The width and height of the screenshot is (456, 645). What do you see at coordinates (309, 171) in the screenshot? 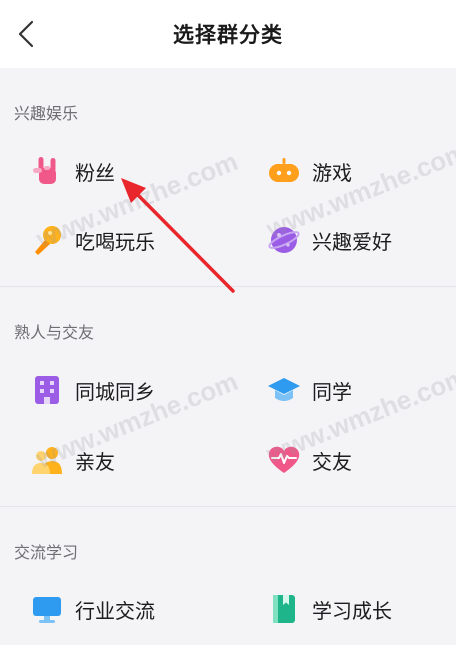
I see `category-item-games: 游戏` at bounding box center [309, 171].